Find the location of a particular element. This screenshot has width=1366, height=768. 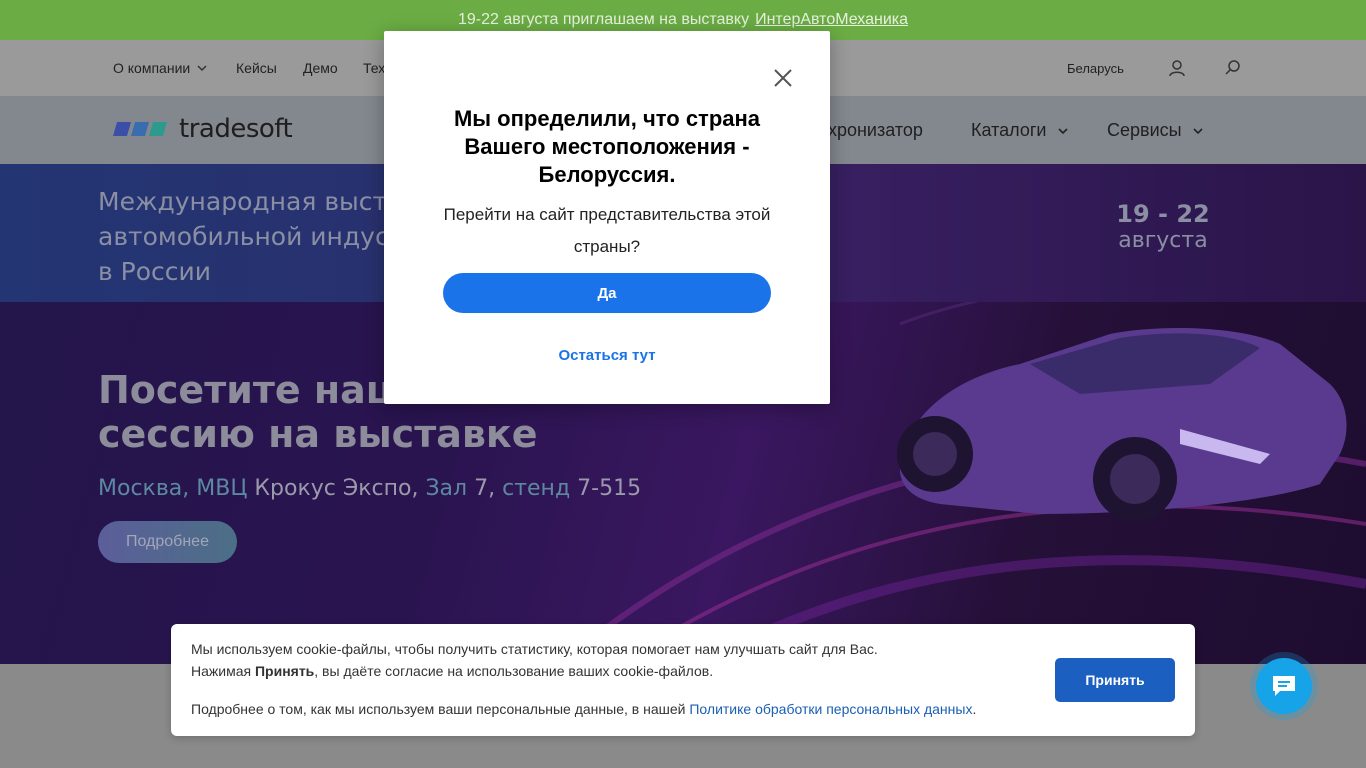

nav-item-label: Кейсы is located at coordinates (256, 68).